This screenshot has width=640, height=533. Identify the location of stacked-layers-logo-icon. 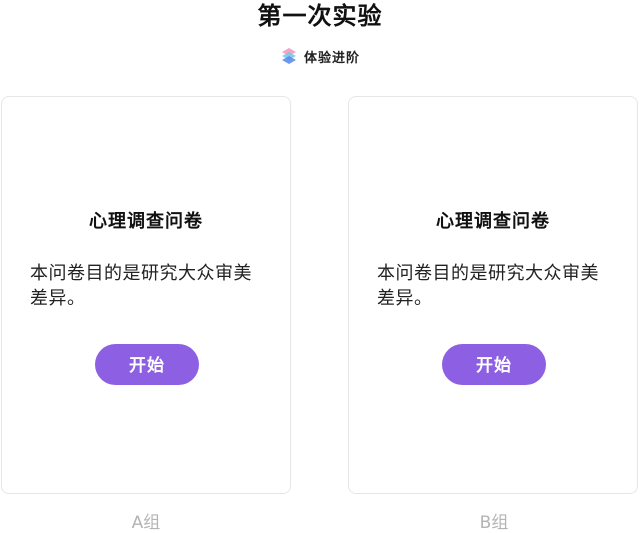
(289, 56).